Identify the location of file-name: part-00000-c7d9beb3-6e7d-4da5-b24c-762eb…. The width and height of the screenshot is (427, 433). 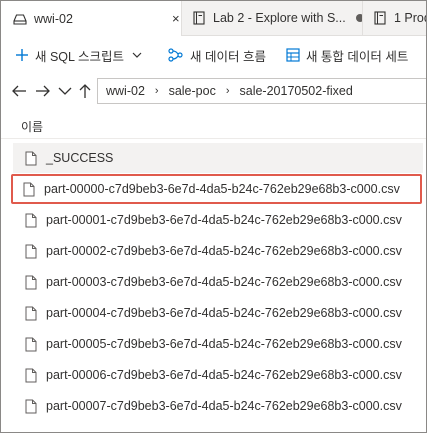
(222, 189).